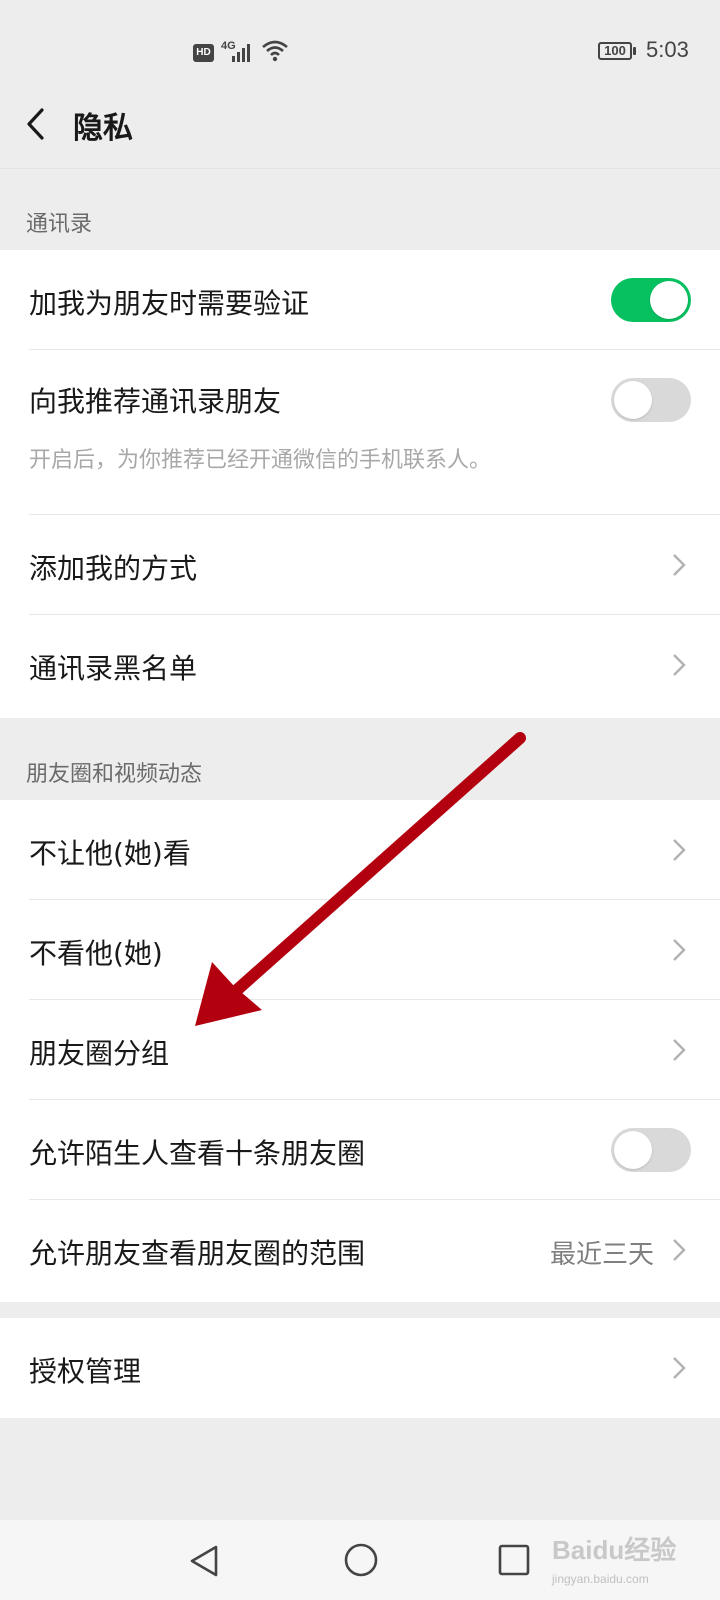  I want to click on watermark-text: Baidu经验, so click(614, 1550).